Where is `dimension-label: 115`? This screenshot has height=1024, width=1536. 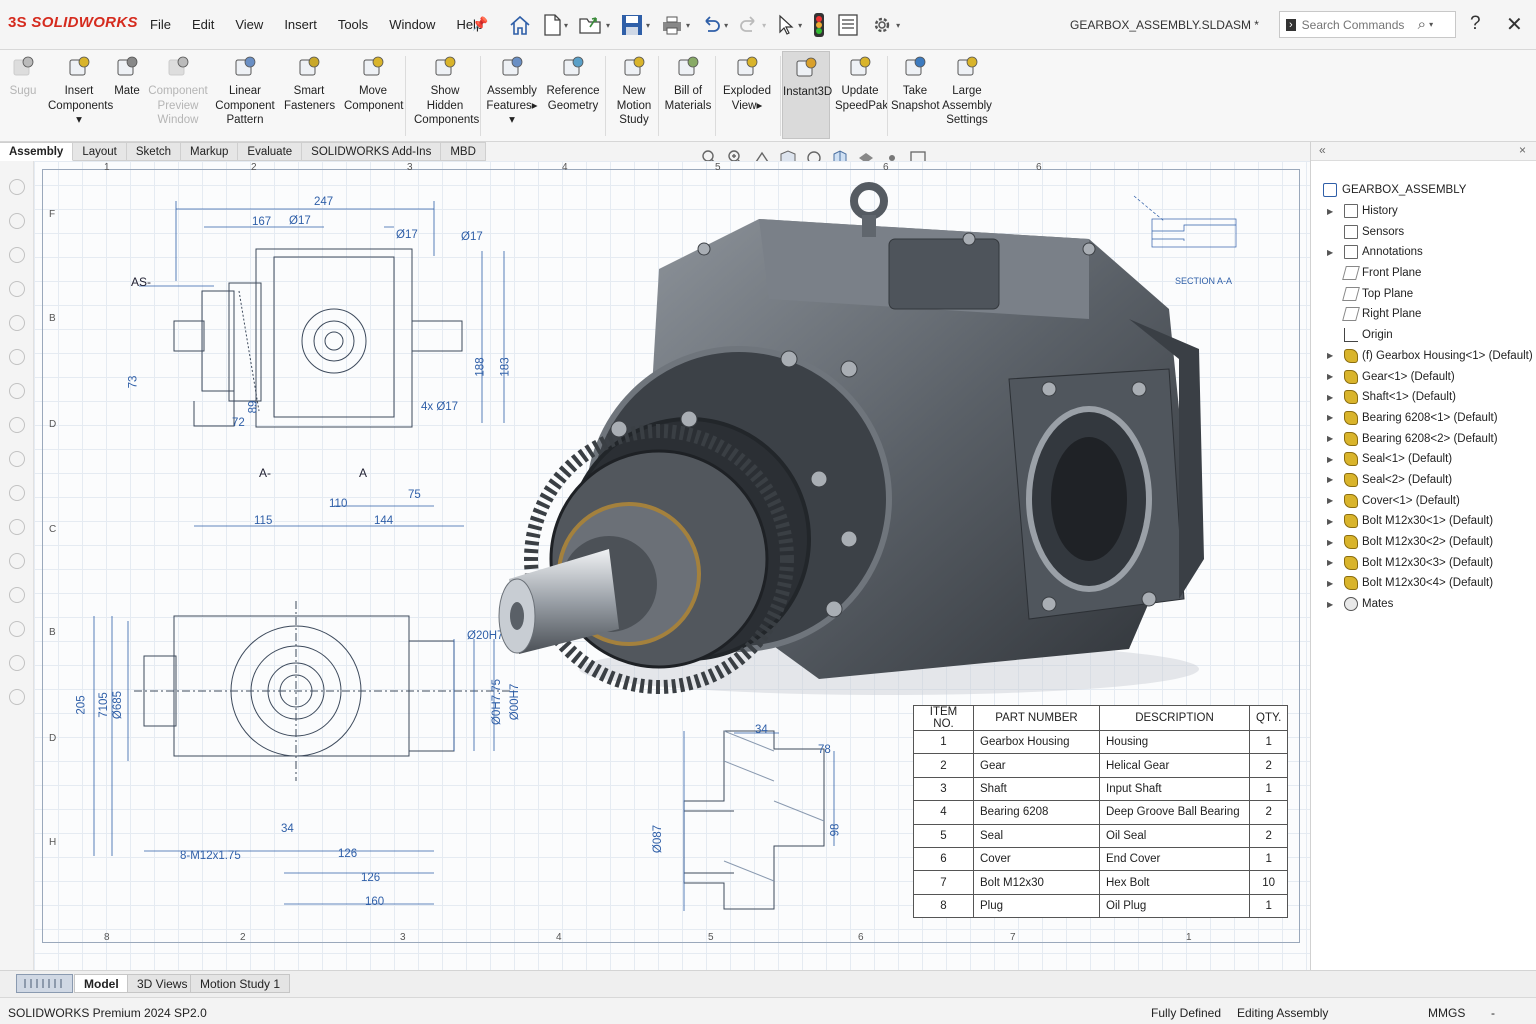
dimension-label: 115 is located at coordinates (263, 521).